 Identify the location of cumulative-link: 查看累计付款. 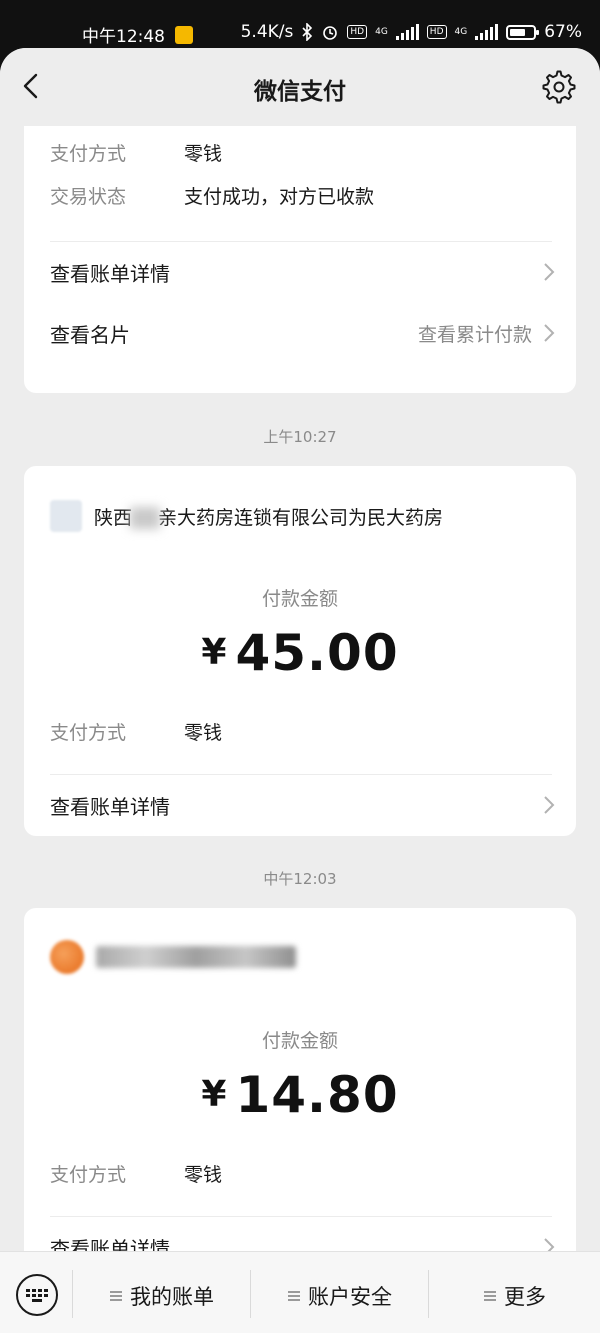
(487, 333).